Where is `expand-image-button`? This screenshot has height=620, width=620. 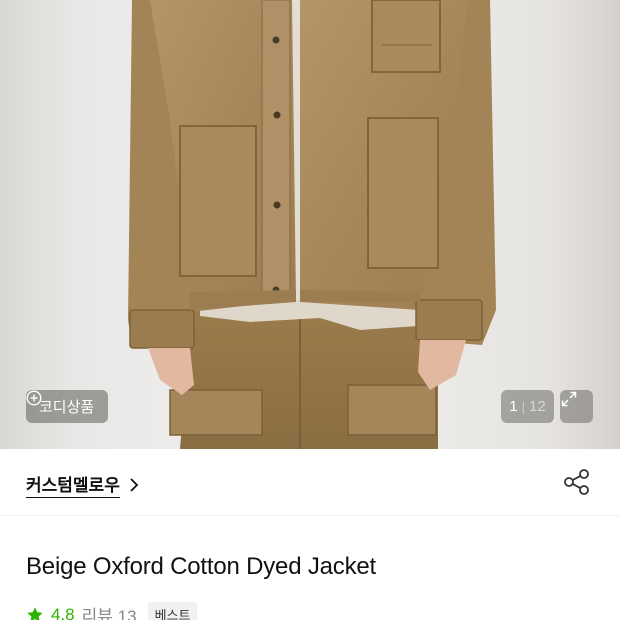 expand-image-button is located at coordinates (576, 406).